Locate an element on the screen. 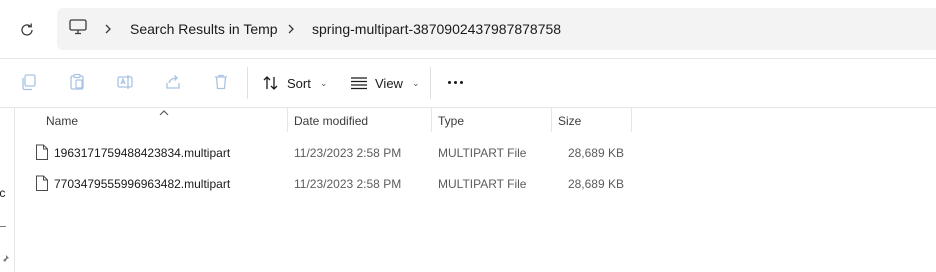 This screenshot has height=272, width=936. toolbar-divider is located at coordinates (468, 107).